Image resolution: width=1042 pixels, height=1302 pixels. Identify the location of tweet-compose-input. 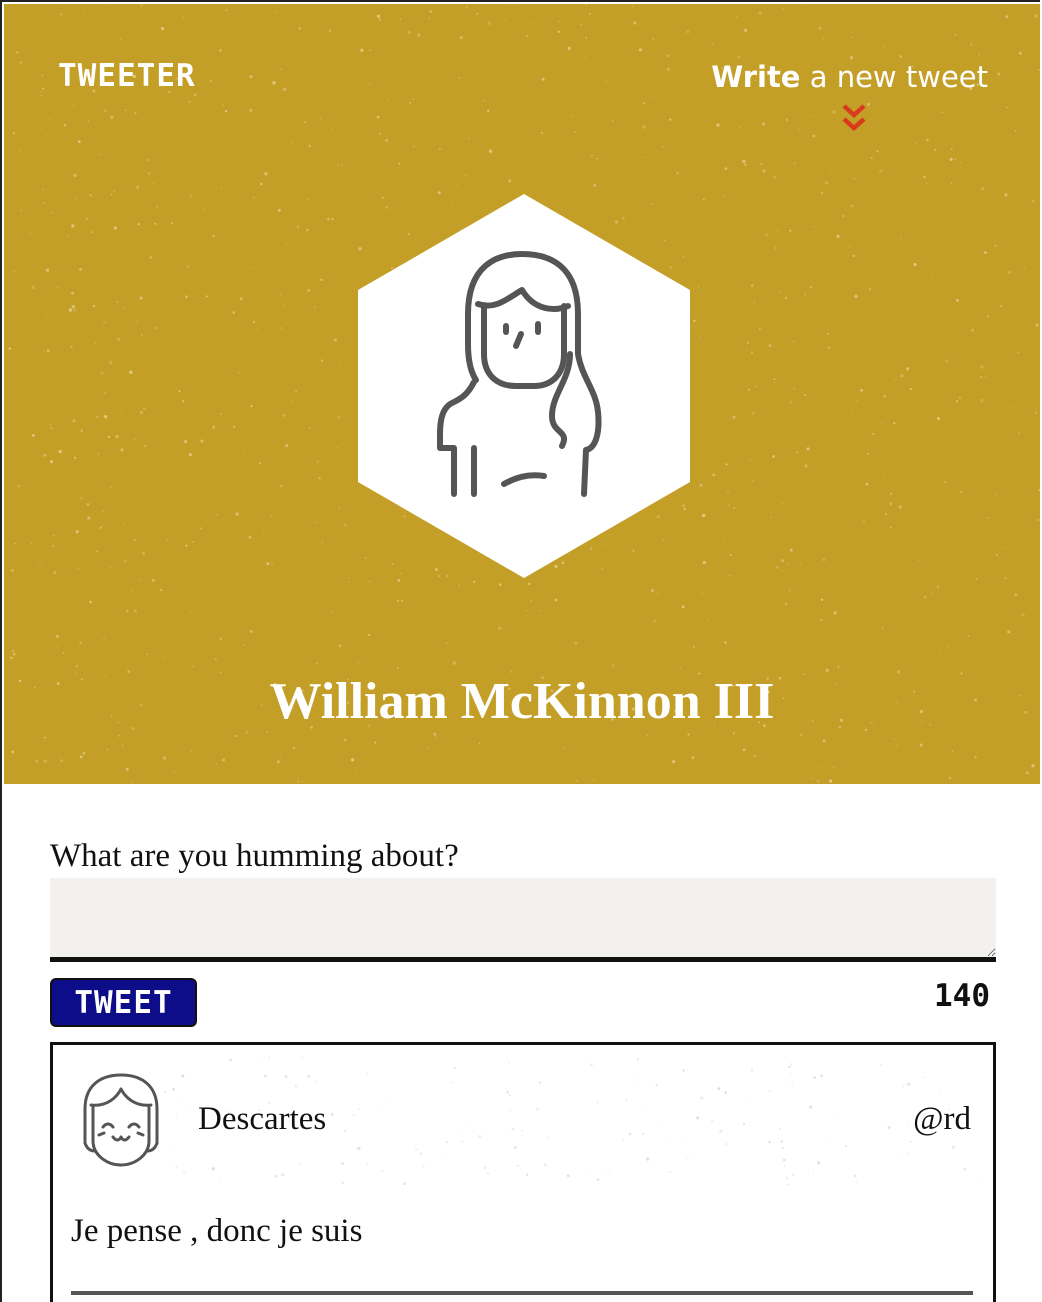
(523, 920).